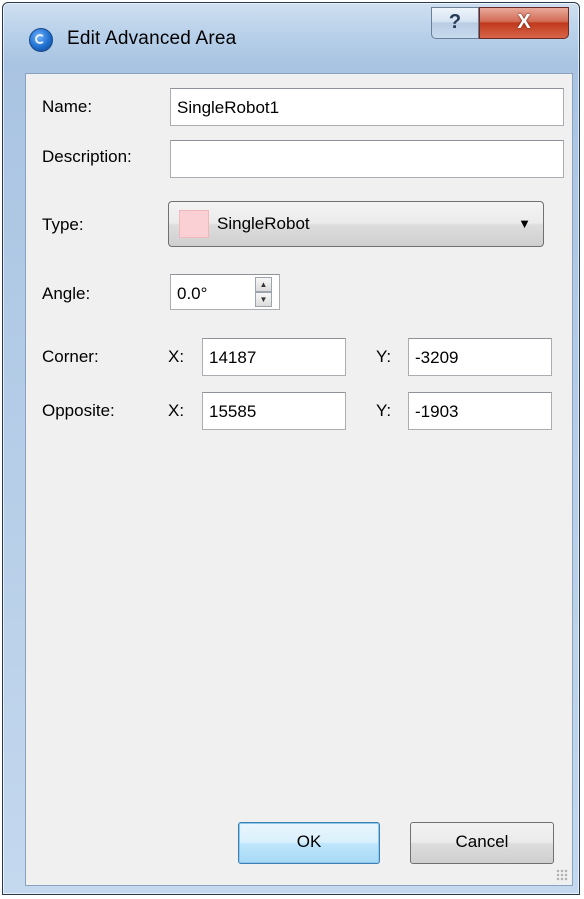 The width and height of the screenshot is (584, 899). Describe the element at coordinates (384, 410) in the screenshot. I see `opposite-y-label: Y:` at that location.